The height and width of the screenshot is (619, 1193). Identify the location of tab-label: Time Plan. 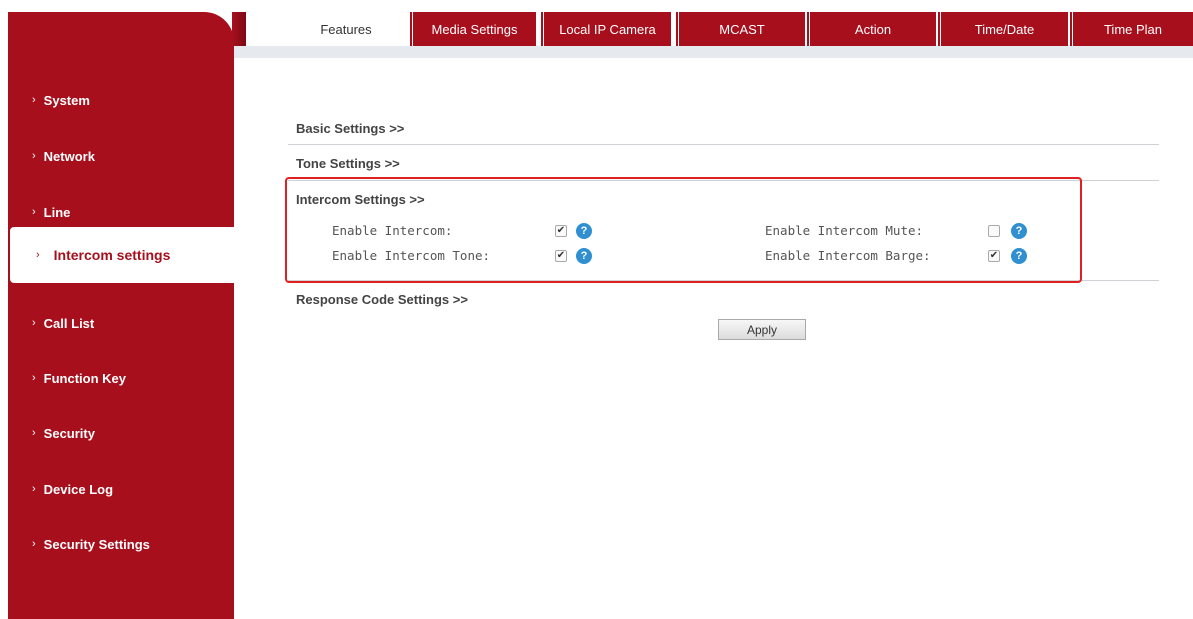
(1133, 29).